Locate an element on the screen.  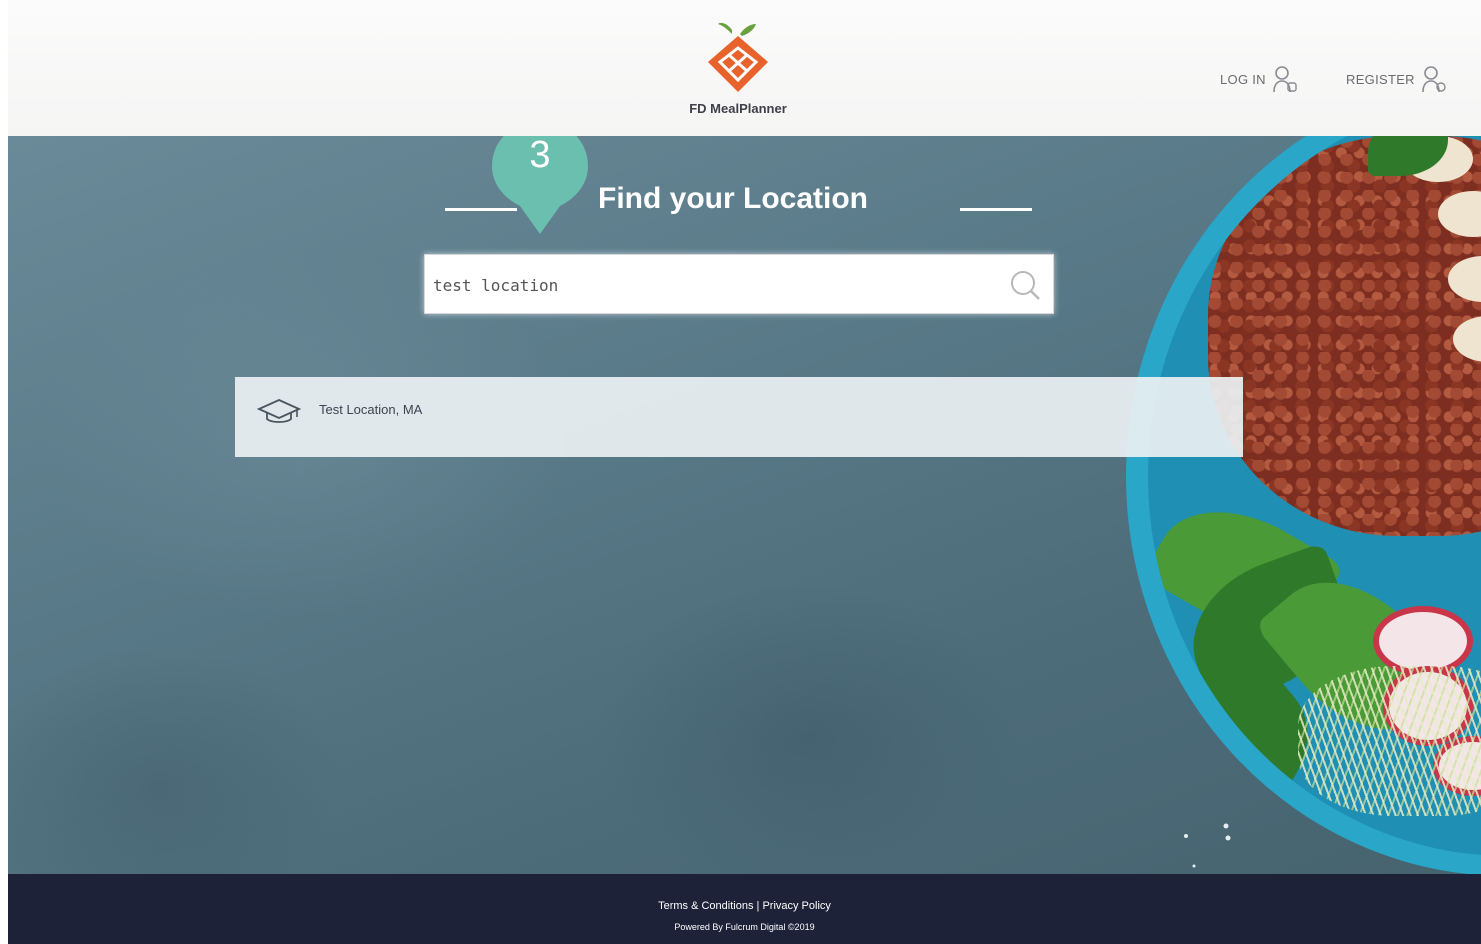
search-results-list: Test Location, MA is located at coordinates (739, 417).